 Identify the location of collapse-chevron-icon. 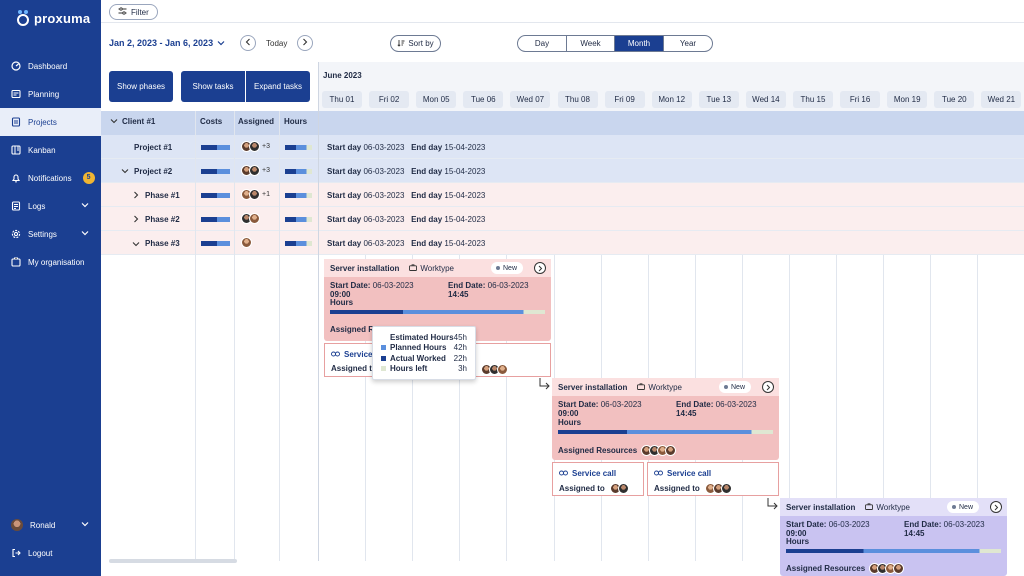
(136, 244).